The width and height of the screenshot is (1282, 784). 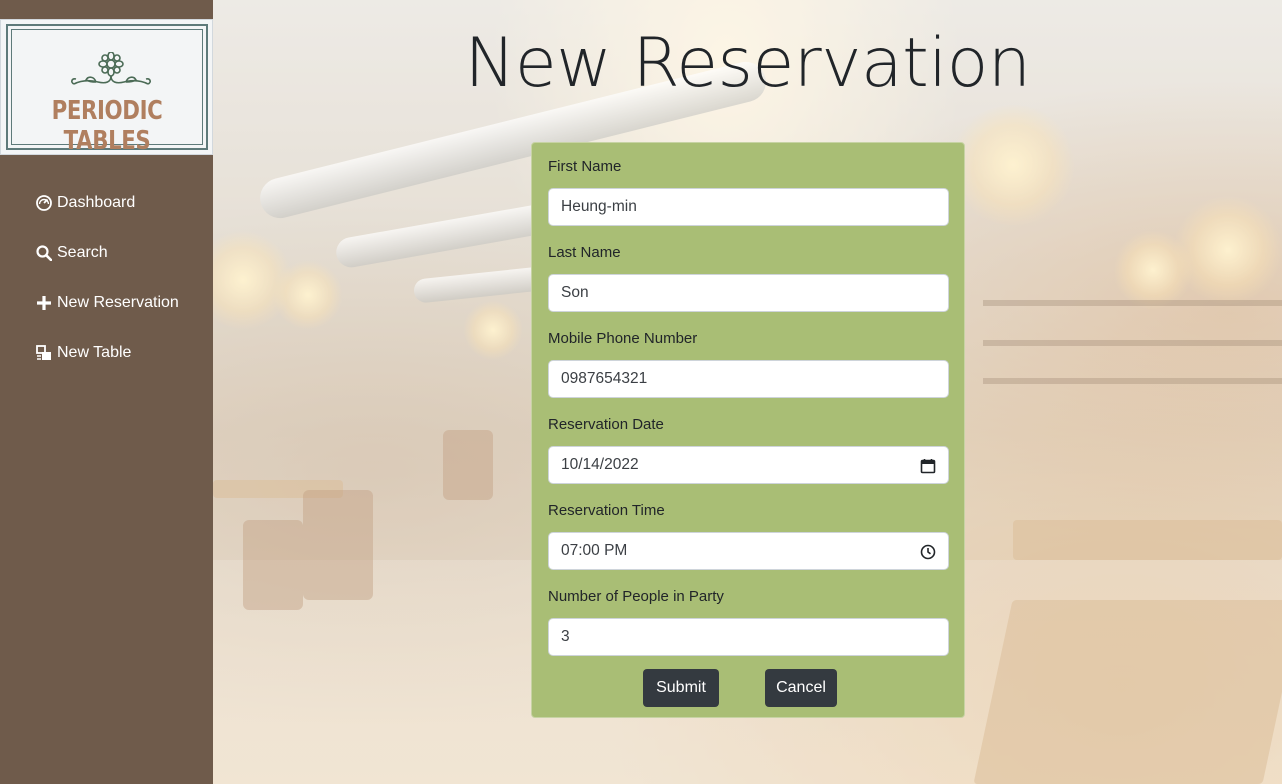 I want to click on mobile-number-label: Mobile Phone Number, so click(x=623, y=338).